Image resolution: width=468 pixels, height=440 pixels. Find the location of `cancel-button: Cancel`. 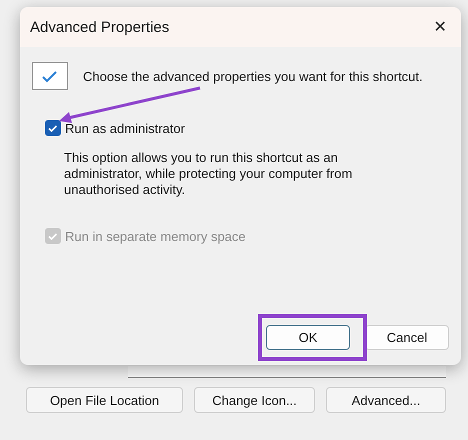

cancel-button: Cancel is located at coordinates (407, 337).